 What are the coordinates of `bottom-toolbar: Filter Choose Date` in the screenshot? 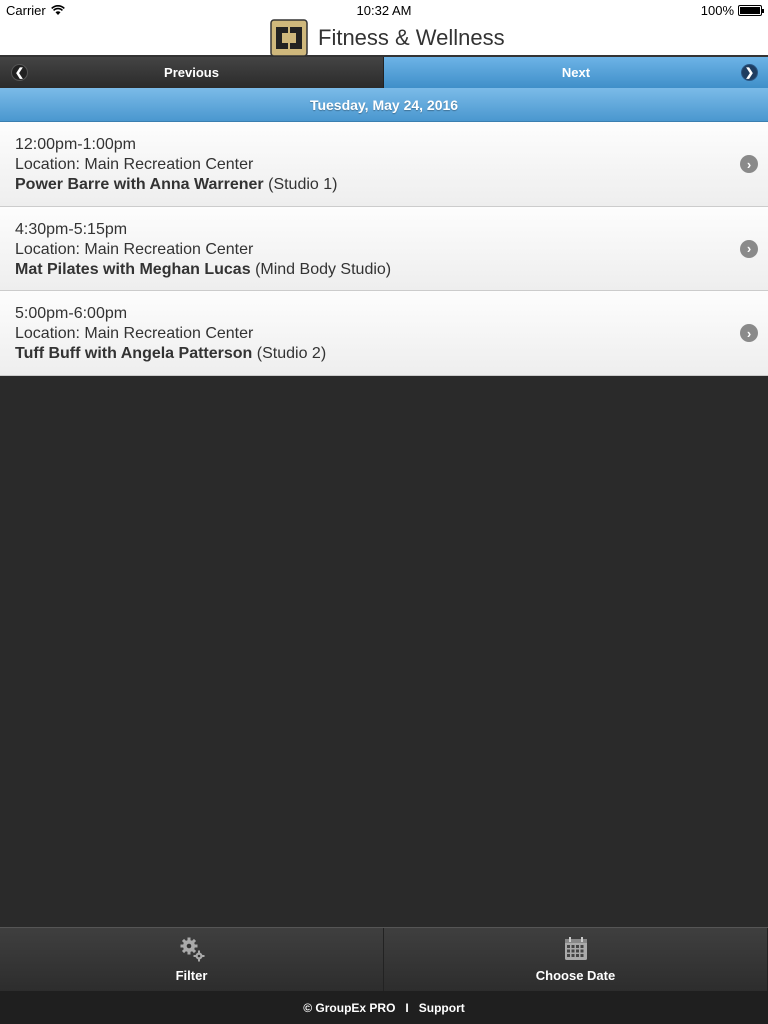 It's located at (384, 959).